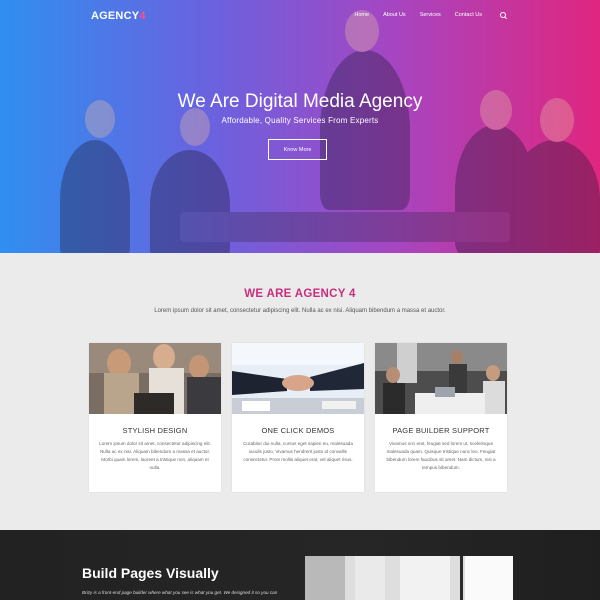 The image size is (600, 600). What do you see at coordinates (441, 378) in the screenshot?
I see `card-image-meeting` at bounding box center [441, 378].